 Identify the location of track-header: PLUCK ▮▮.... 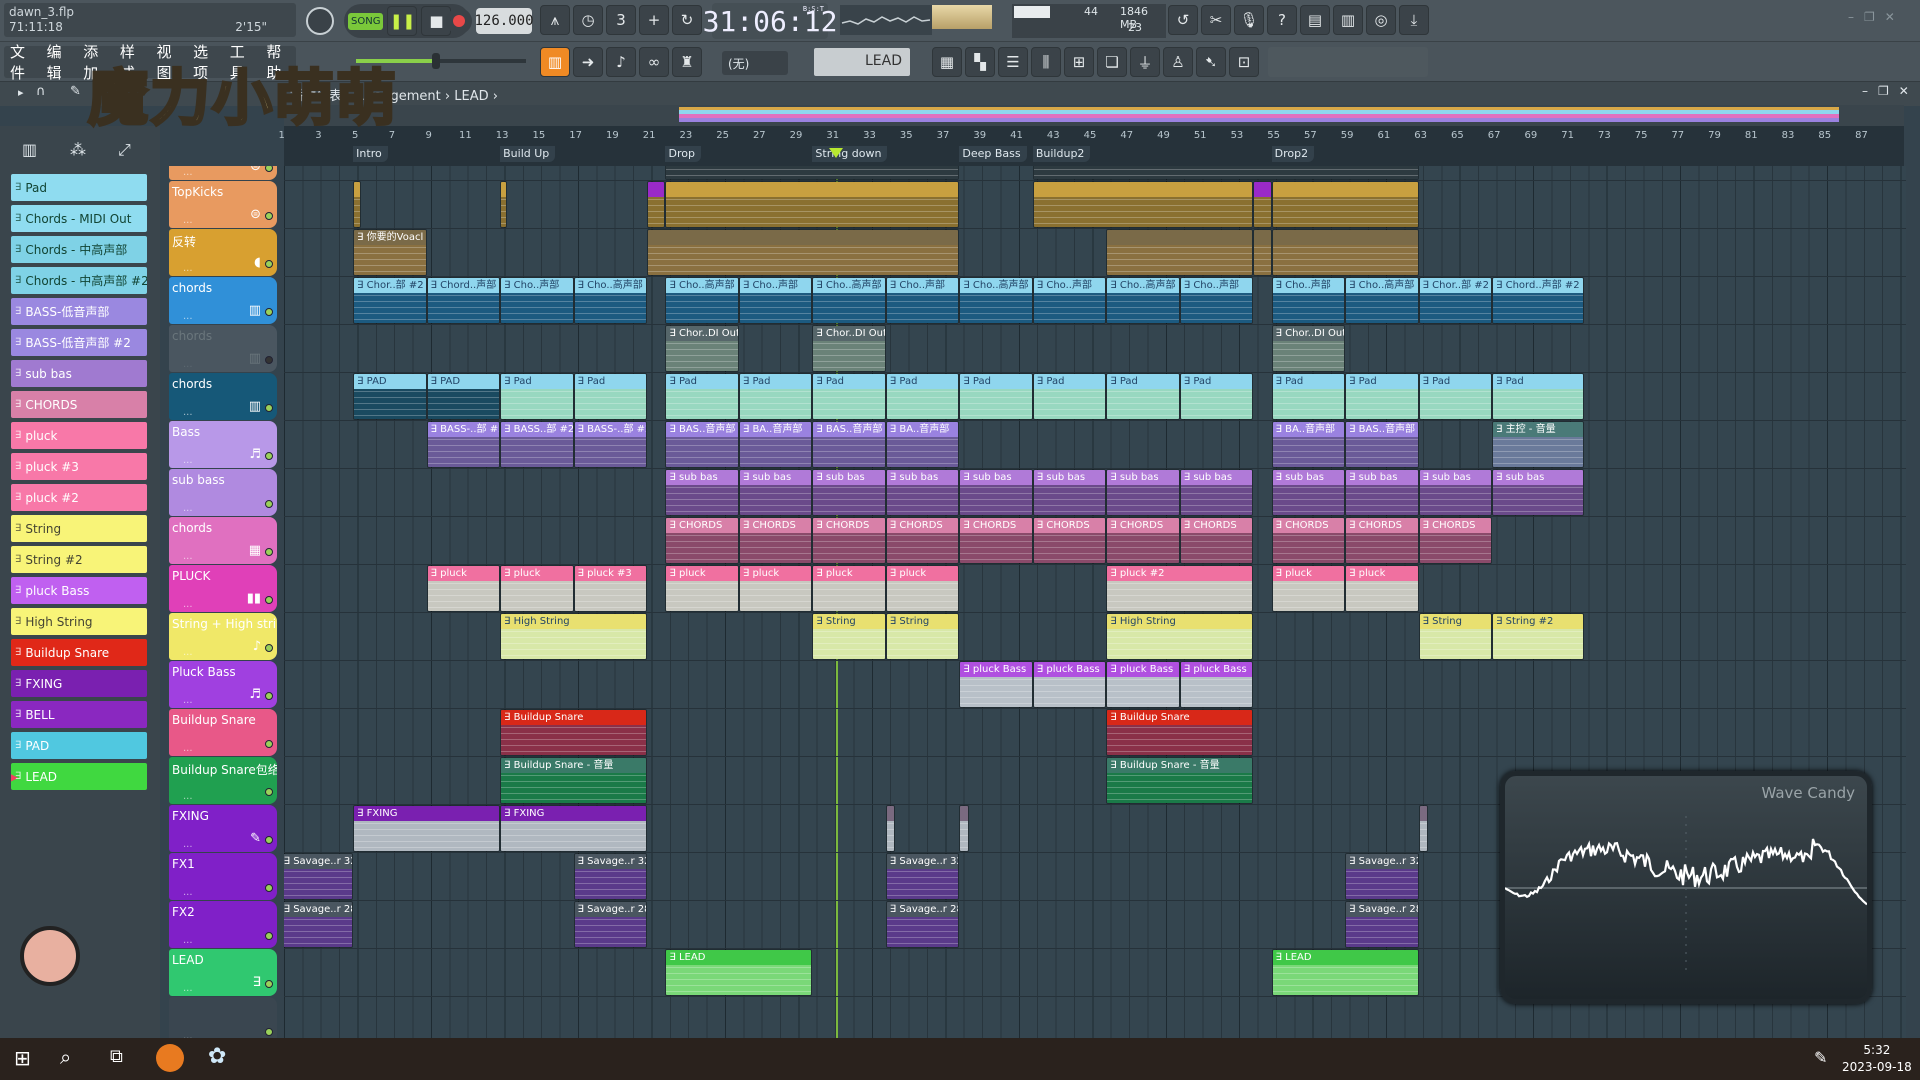
(223, 588).